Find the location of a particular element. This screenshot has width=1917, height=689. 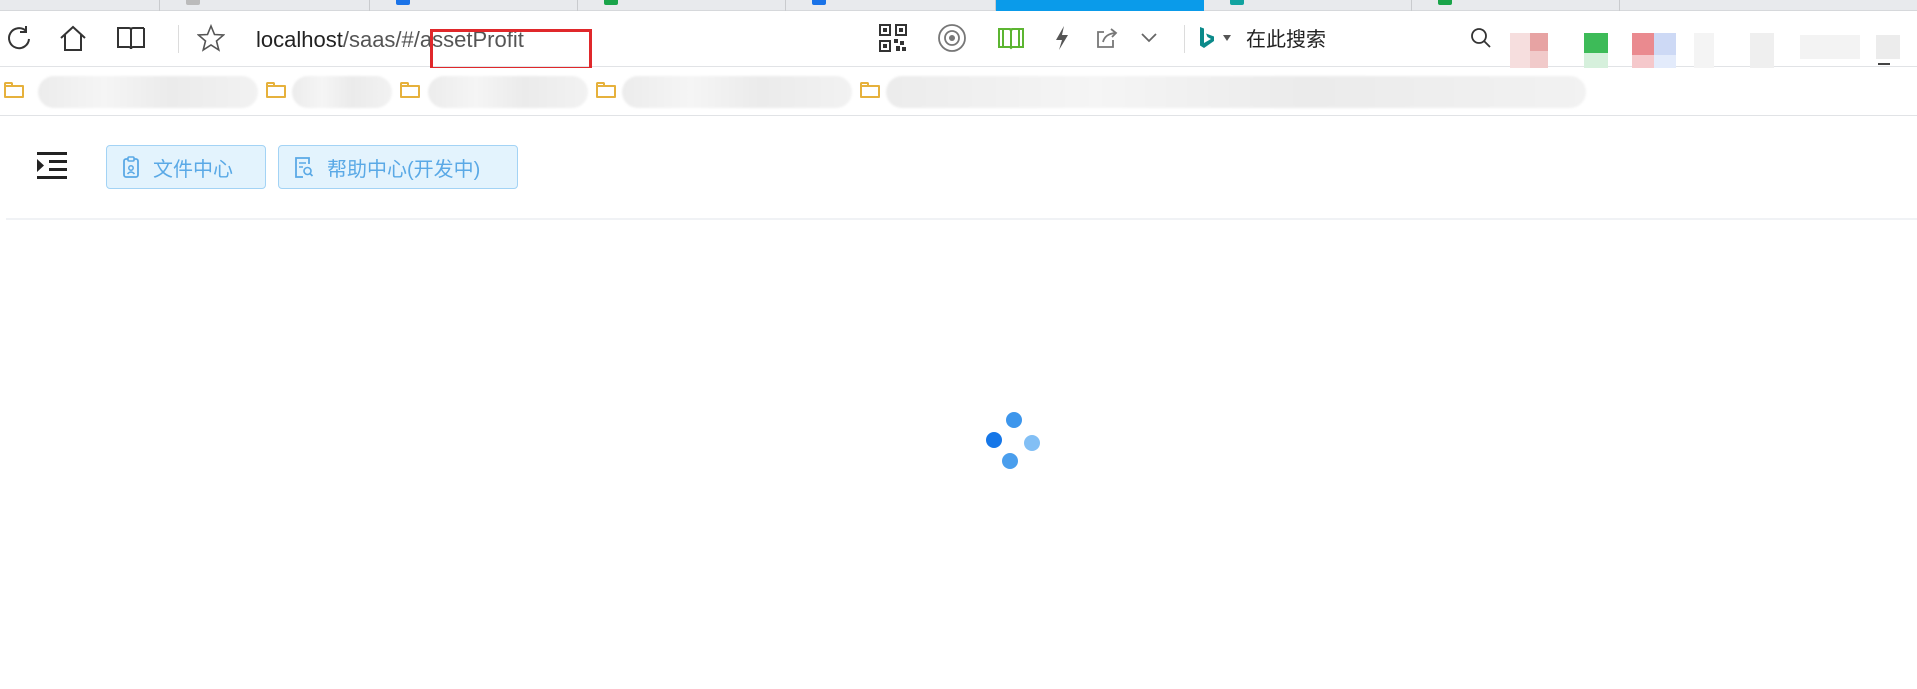

url-path: /saas/# is located at coordinates (378, 39).